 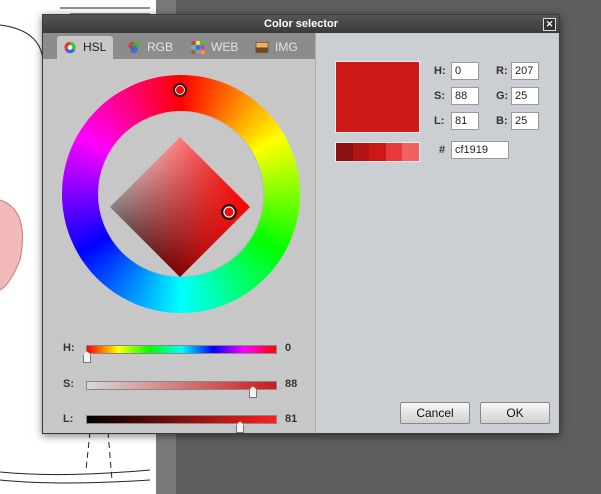 I want to click on saturation-lightness-diamond, so click(x=180, y=207).